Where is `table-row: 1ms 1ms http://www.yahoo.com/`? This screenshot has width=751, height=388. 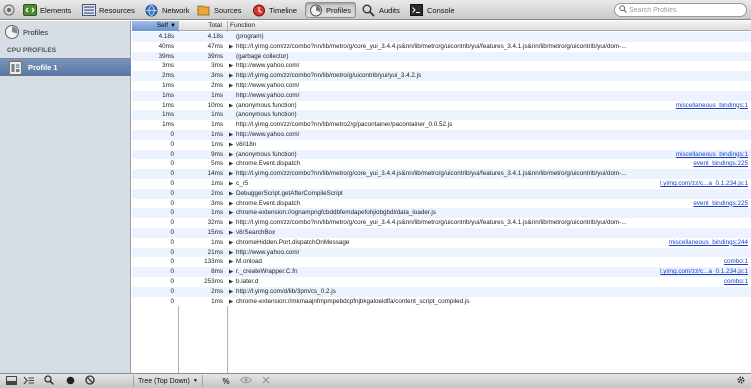 table-row: 1ms 1ms http://www.yahoo.com/ is located at coordinates (441, 95).